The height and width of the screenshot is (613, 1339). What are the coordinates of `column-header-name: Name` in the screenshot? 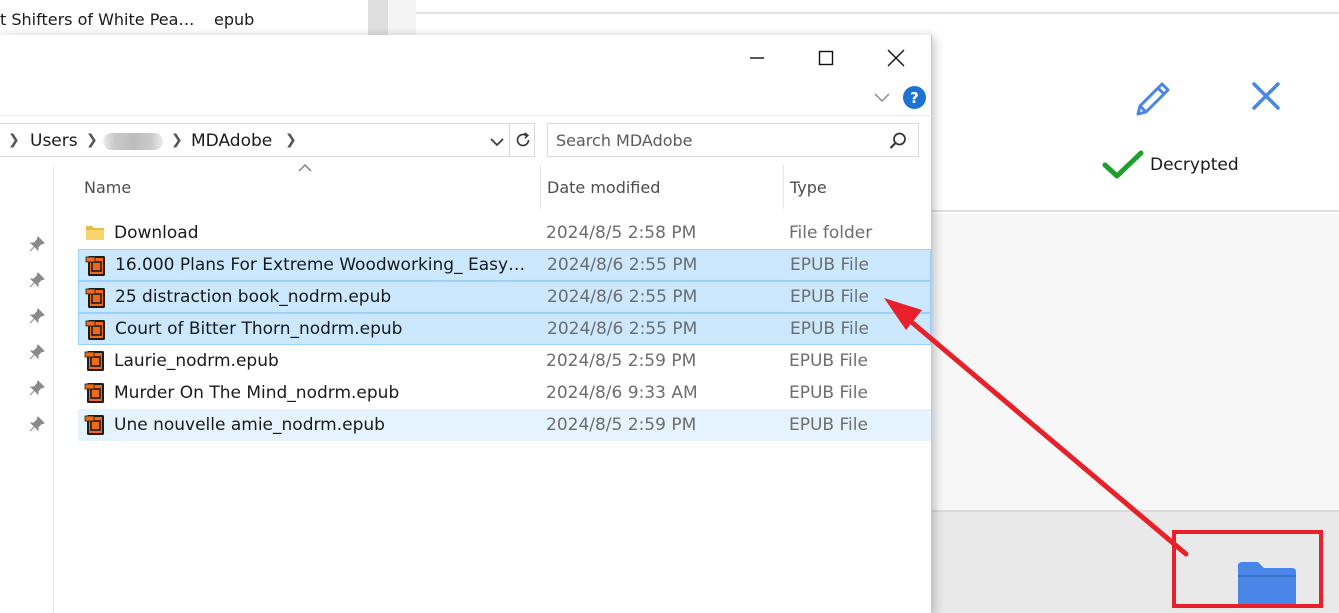 It's located at (307, 187).